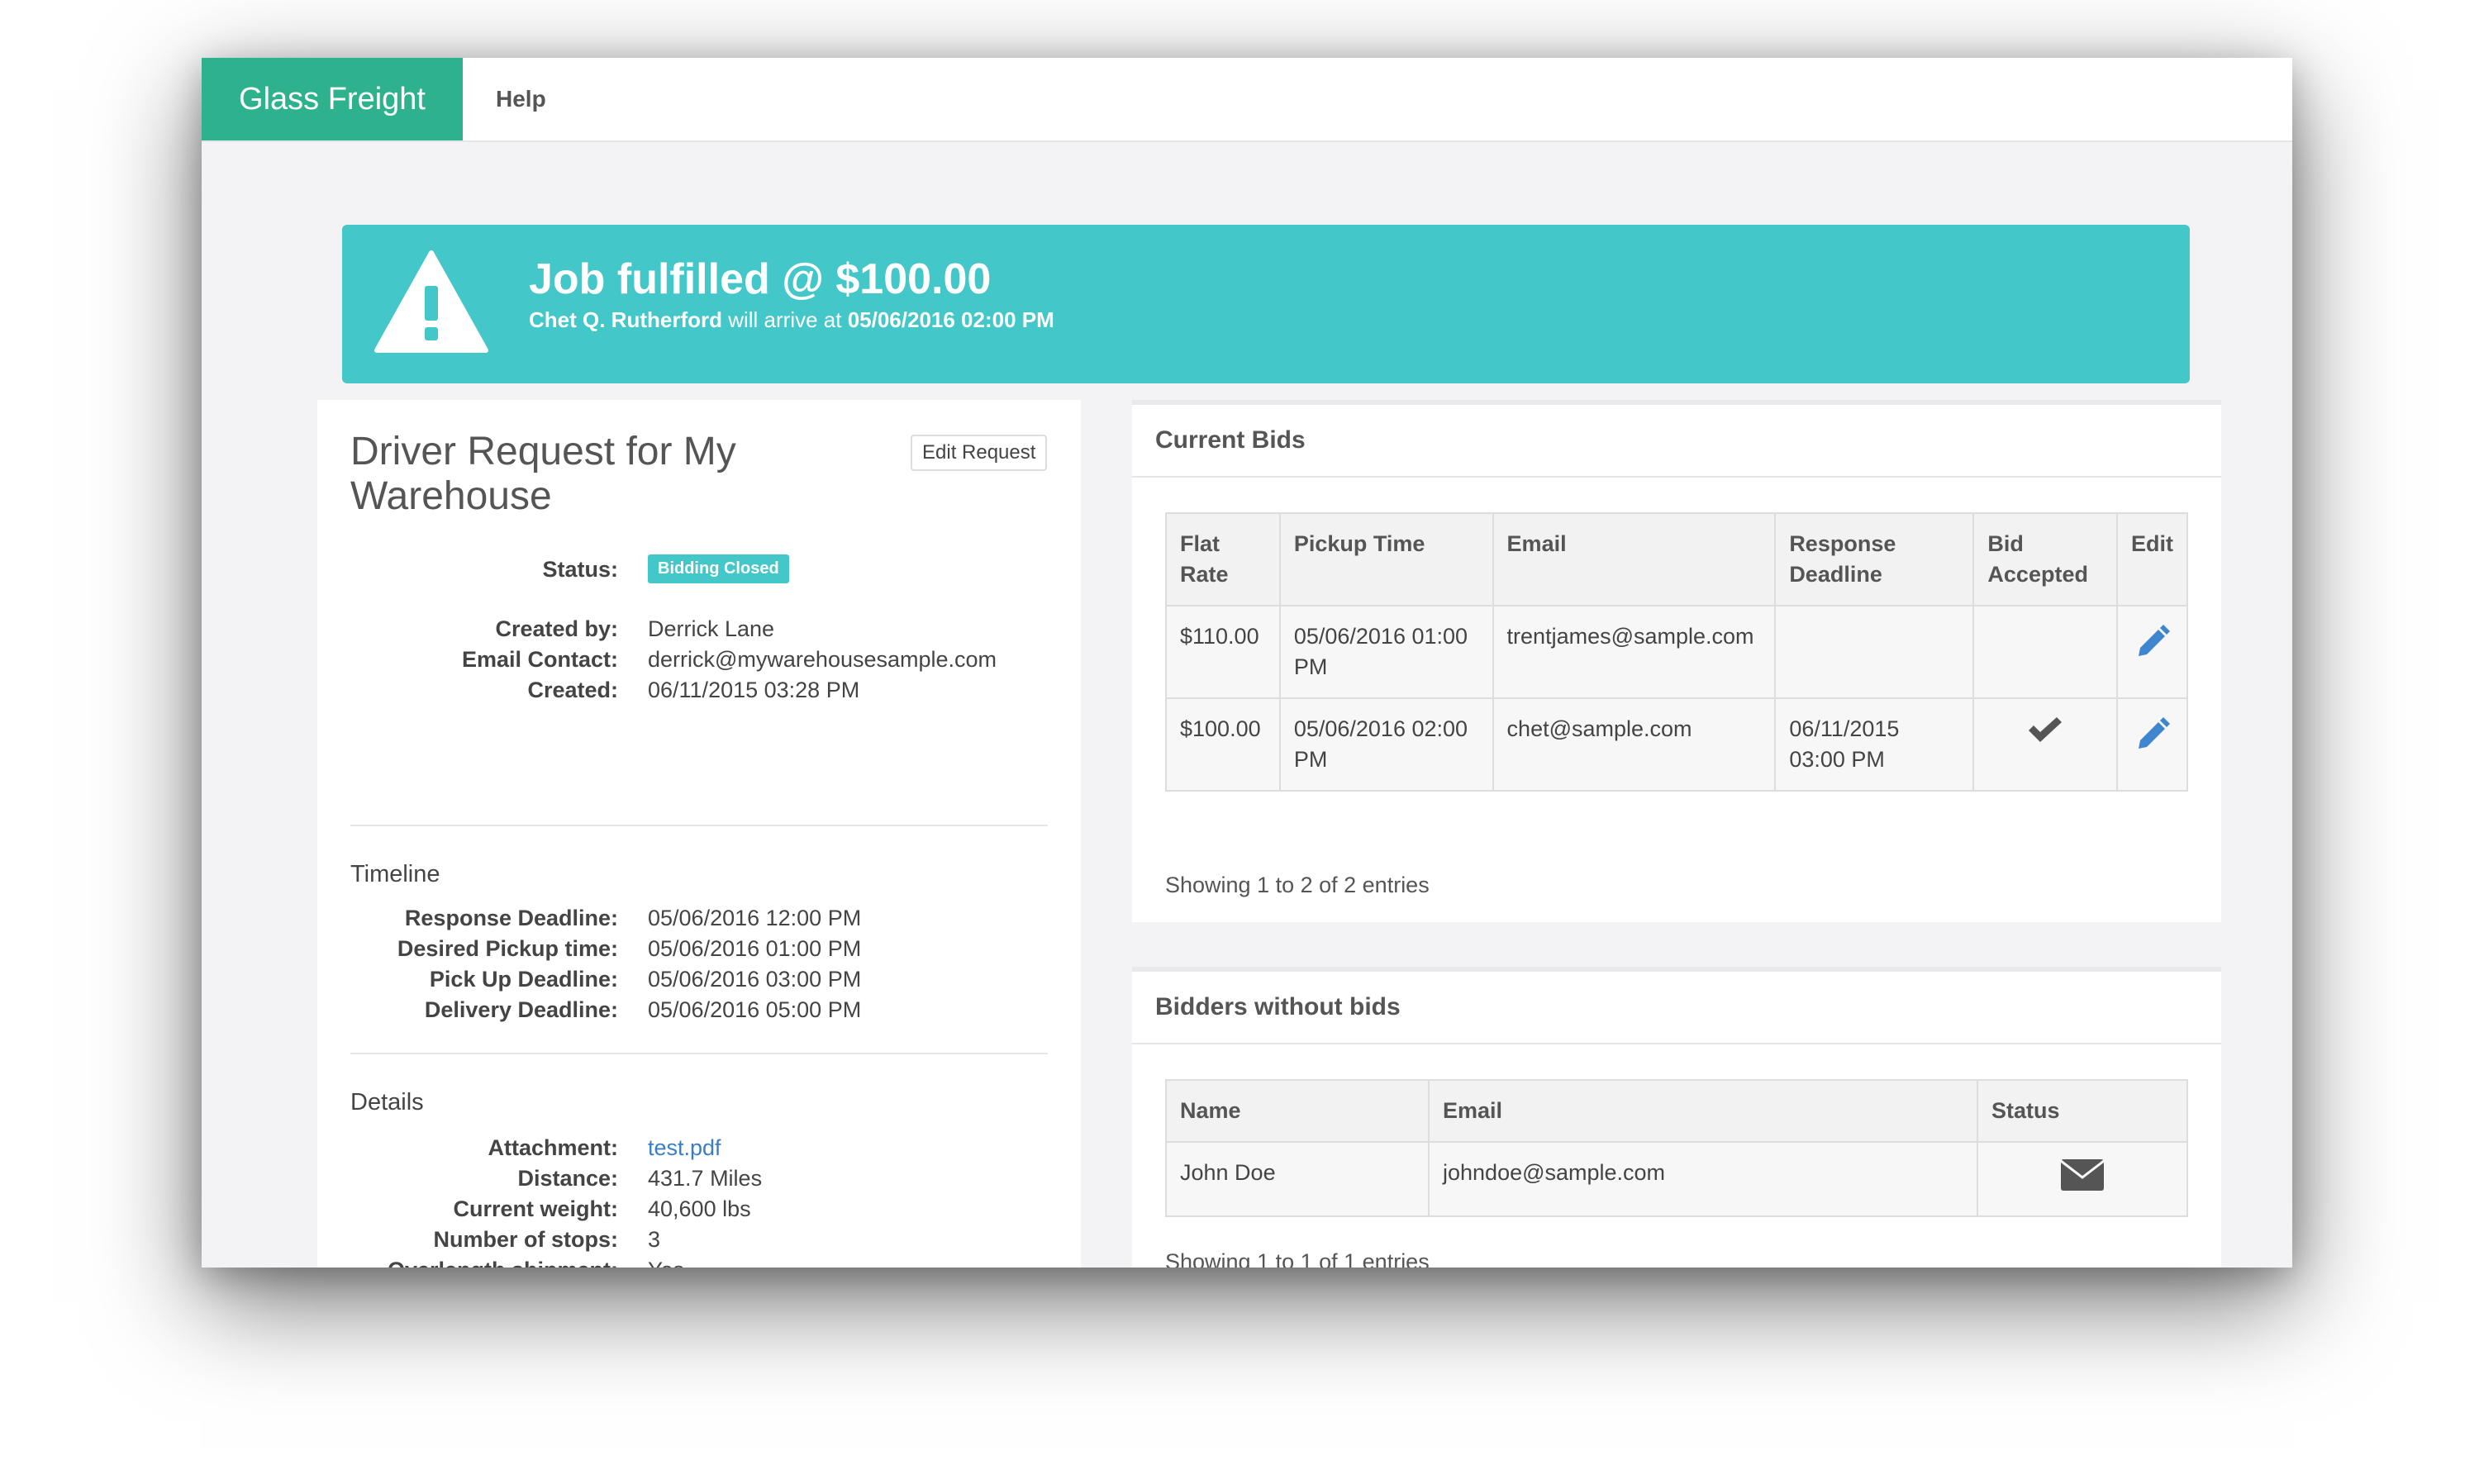 Image resolution: width=2479 pixels, height=1484 pixels. I want to click on bid-pickup: 05/06/2016 01:00 PM, so click(1386, 652).